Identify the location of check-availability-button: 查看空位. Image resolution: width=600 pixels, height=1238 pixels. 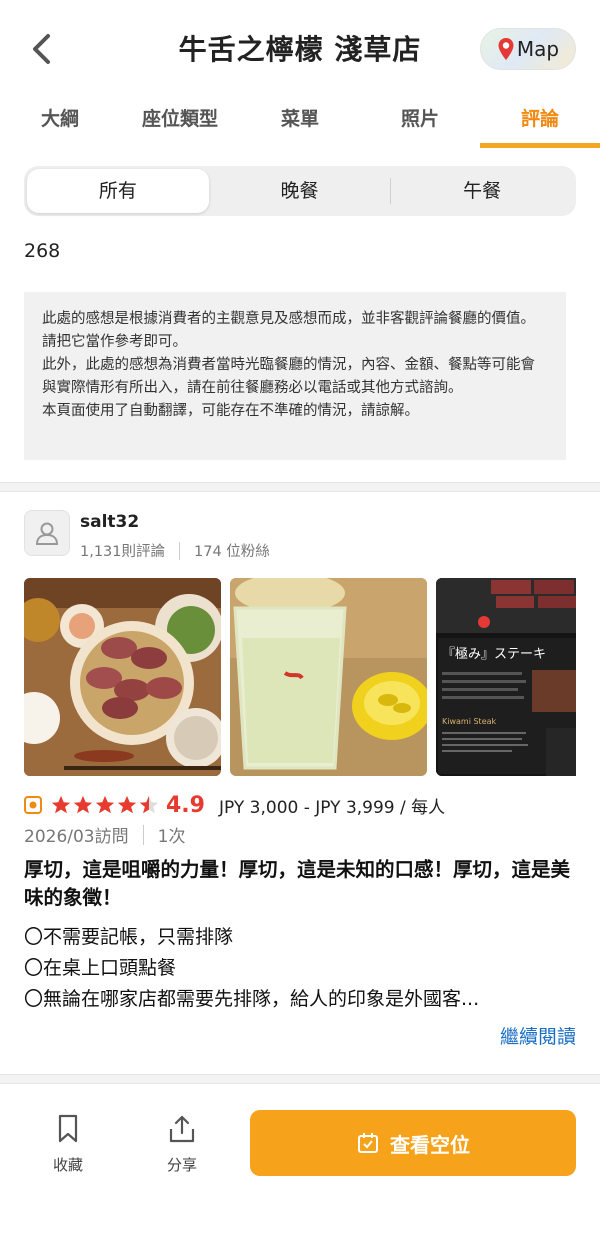
(413, 1143).